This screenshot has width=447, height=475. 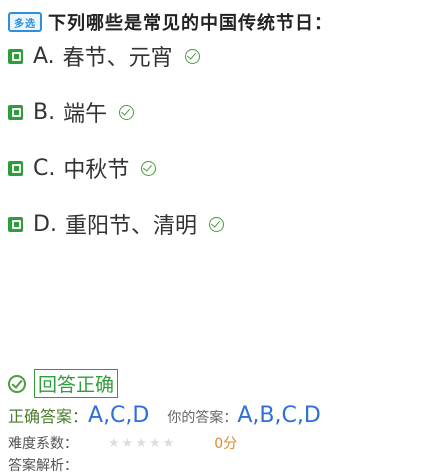 I want to click on option-d: D. 重阳节、清明, so click(x=116, y=224).